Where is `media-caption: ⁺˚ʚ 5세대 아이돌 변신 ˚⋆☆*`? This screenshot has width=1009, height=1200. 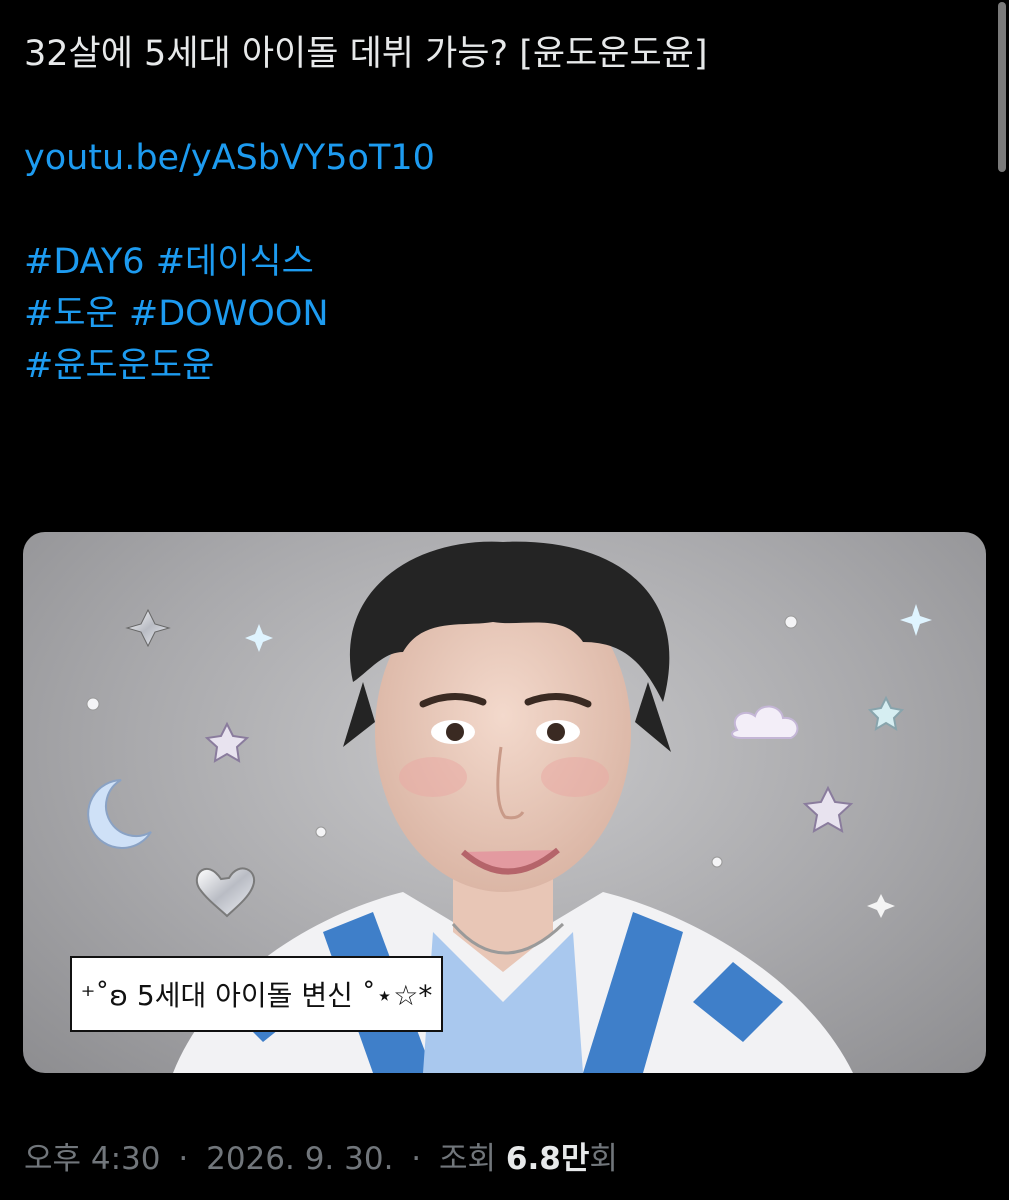
media-caption: ⁺˚ʚ 5세대 아이돌 변신 ˚⋆☆* is located at coordinates (256, 994).